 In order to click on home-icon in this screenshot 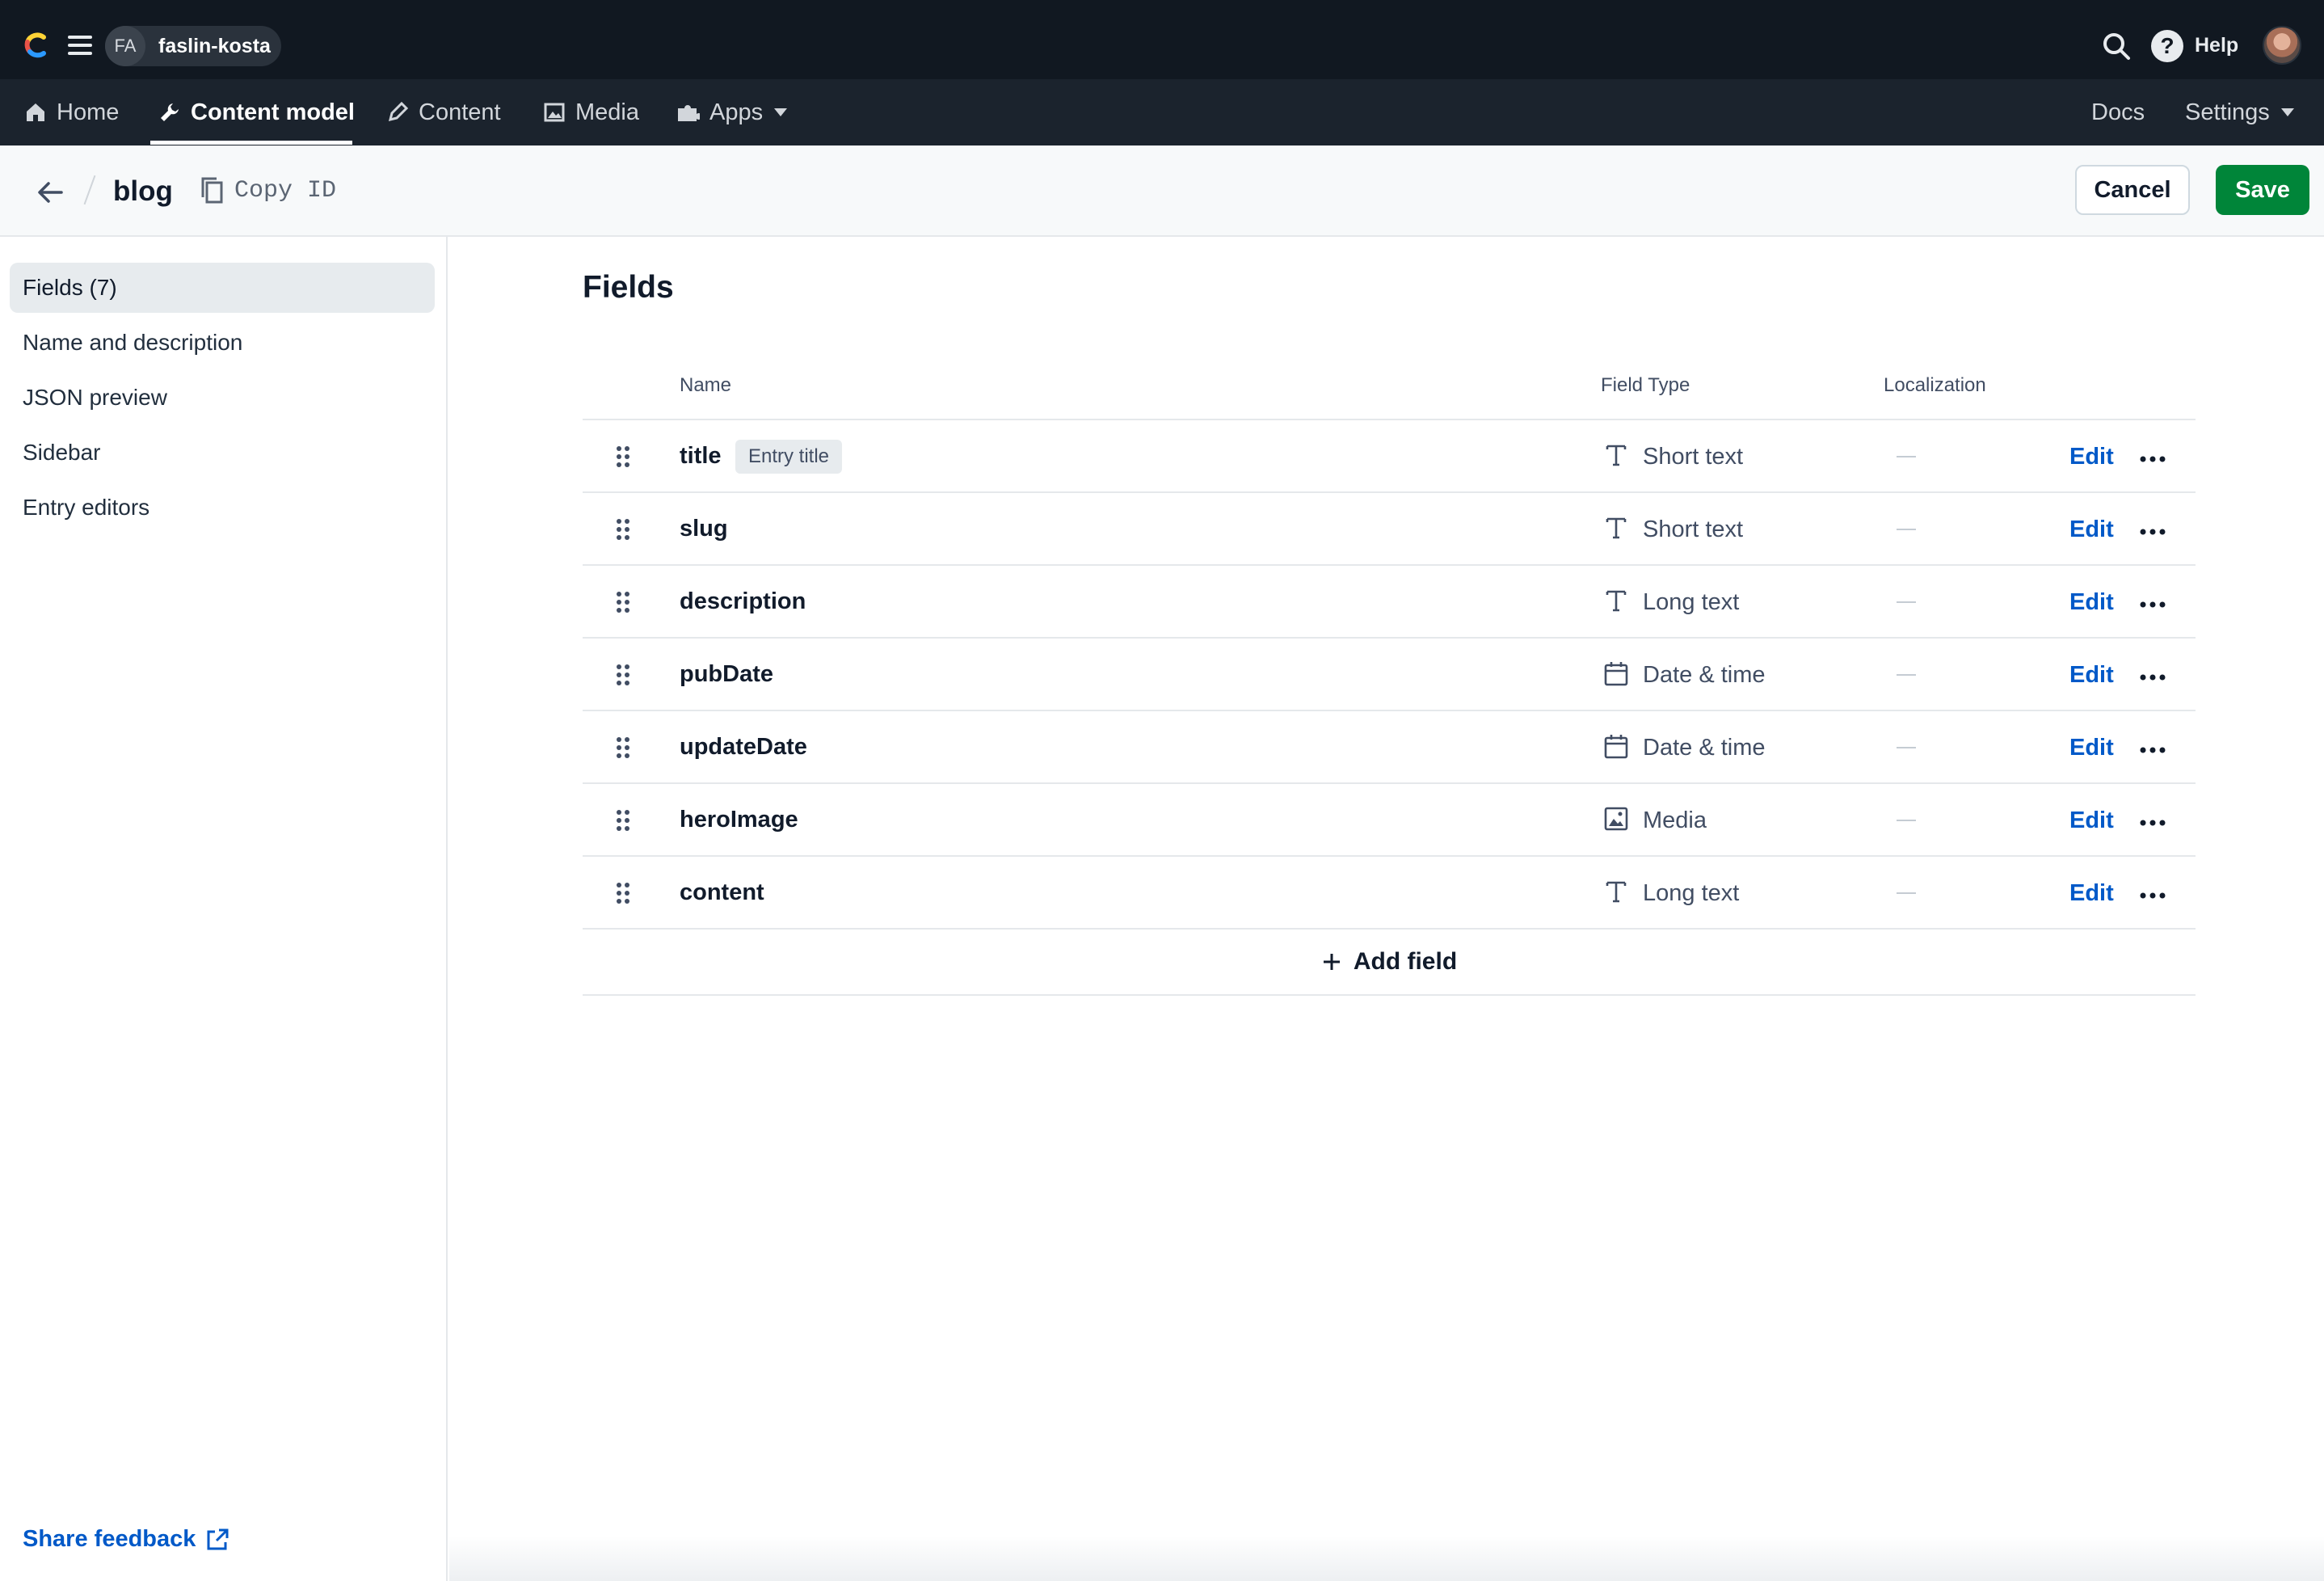, I will do `click(35, 112)`.